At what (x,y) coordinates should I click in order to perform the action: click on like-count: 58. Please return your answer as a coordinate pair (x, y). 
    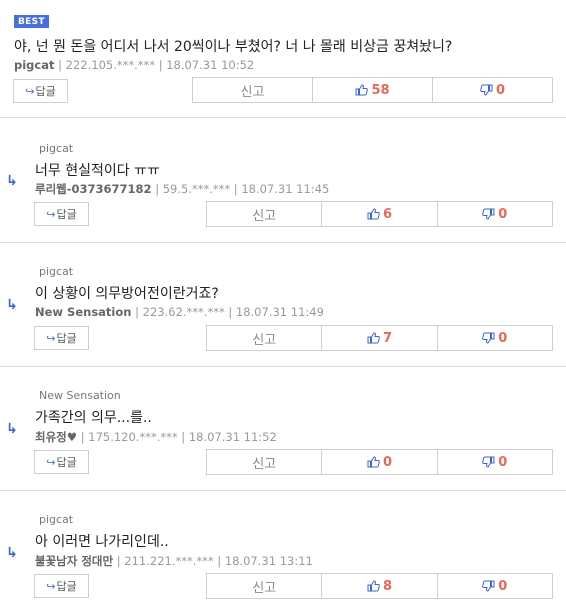
    Looking at the image, I should click on (380, 90).